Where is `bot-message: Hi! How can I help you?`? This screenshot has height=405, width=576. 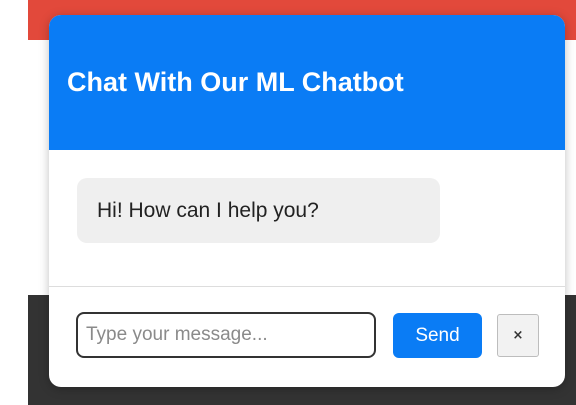
bot-message: Hi! How can I help you? is located at coordinates (258, 210).